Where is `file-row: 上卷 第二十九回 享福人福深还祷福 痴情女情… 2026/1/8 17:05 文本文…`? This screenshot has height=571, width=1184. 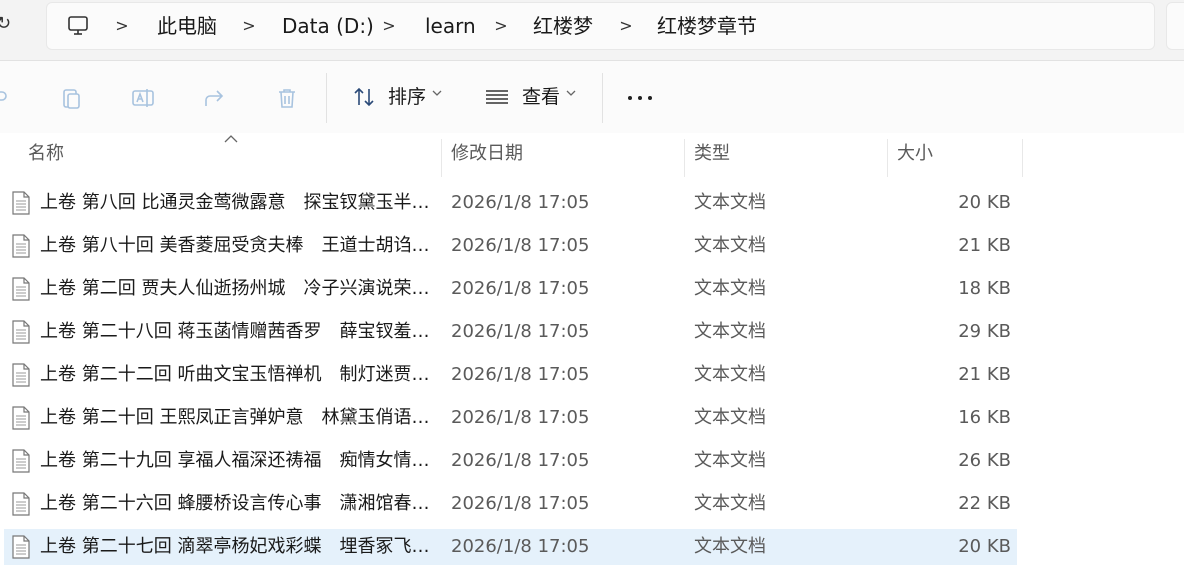 file-row: 上卷 第二十九回 享福人福深还祷福 痴情女情… 2026/1/8 17:05 文本文… is located at coordinates (510, 461).